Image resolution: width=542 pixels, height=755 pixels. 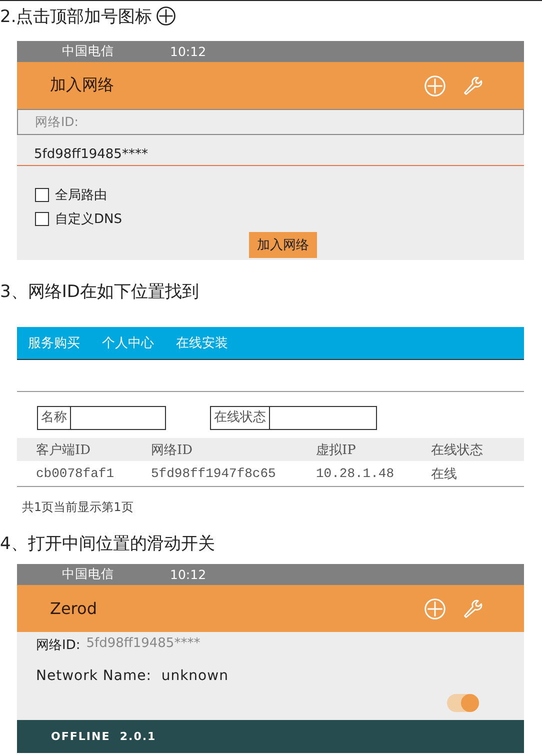 What do you see at coordinates (58, 645) in the screenshot?
I see `id-label: 网络ID:` at bounding box center [58, 645].